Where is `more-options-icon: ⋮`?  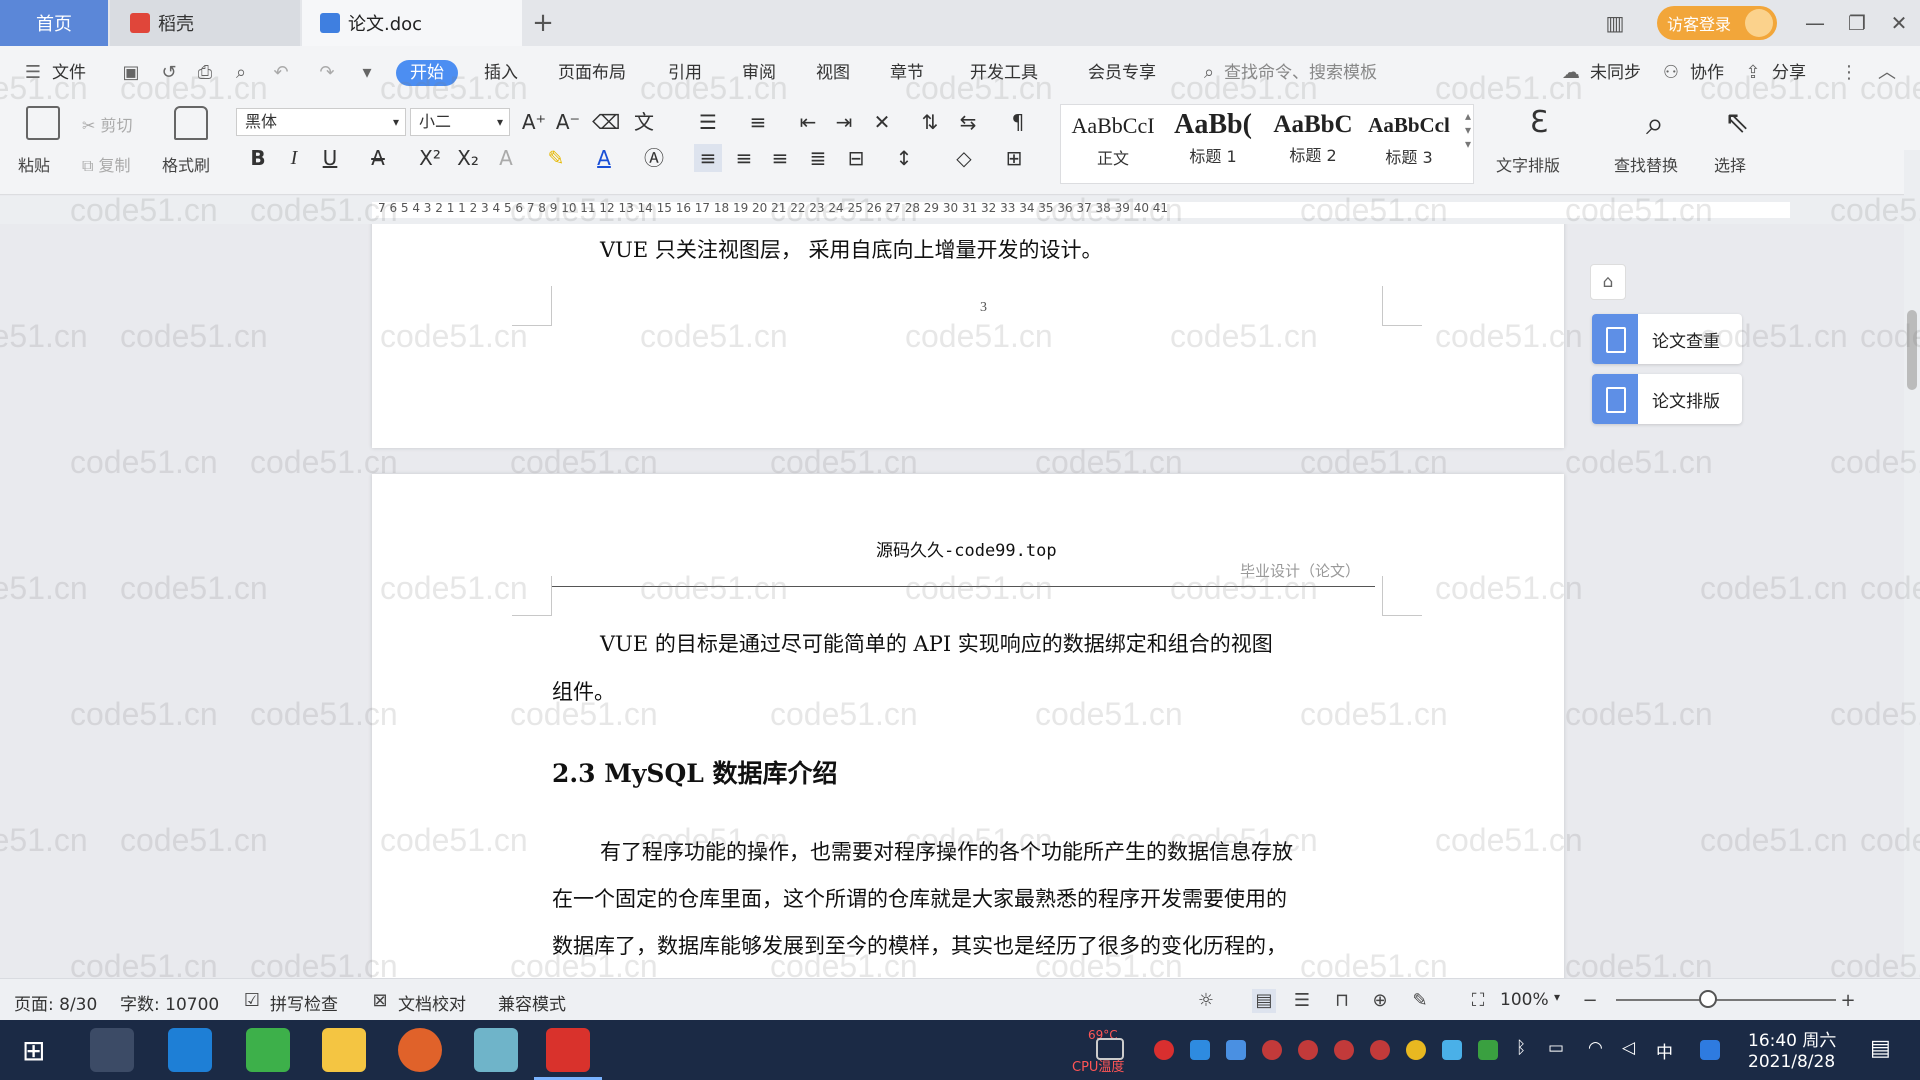 more-options-icon: ⋮ is located at coordinates (1849, 73).